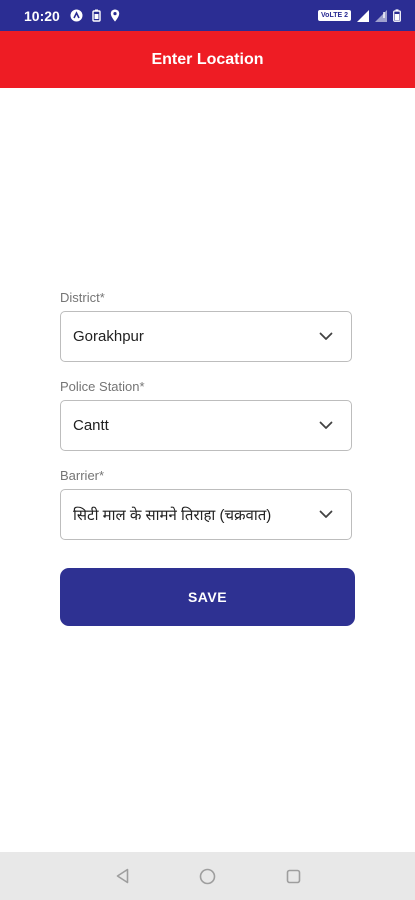 This screenshot has height=900, width=415. What do you see at coordinates (76, 15) in the screenshot?
I see `nfc-icon` at bounding box center [76, 15].